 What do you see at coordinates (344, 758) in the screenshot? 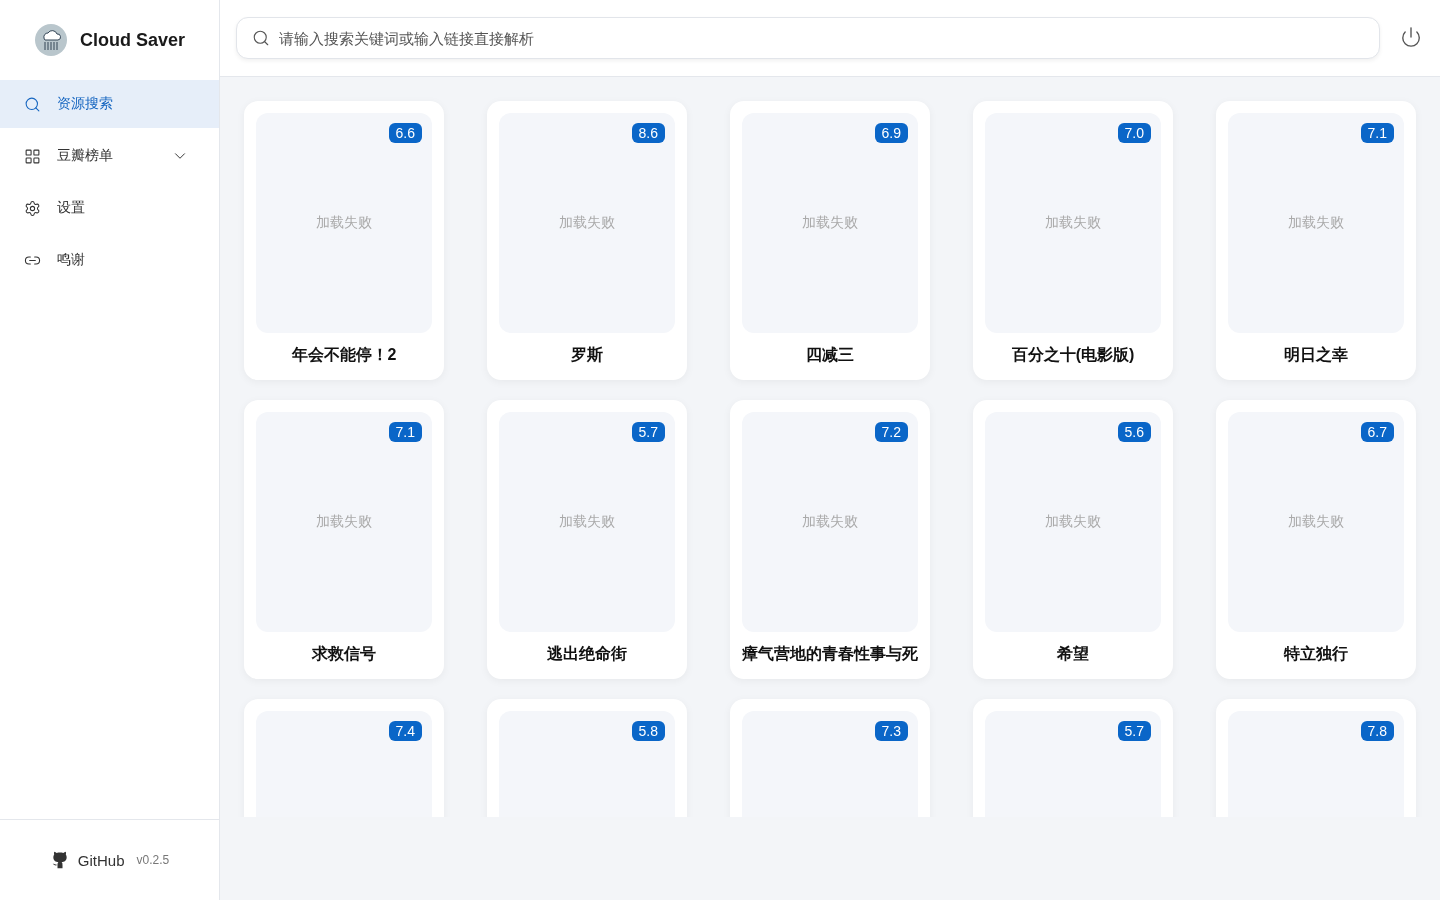
I see `movie-card: 7.4` at bounding box center [344, 758].